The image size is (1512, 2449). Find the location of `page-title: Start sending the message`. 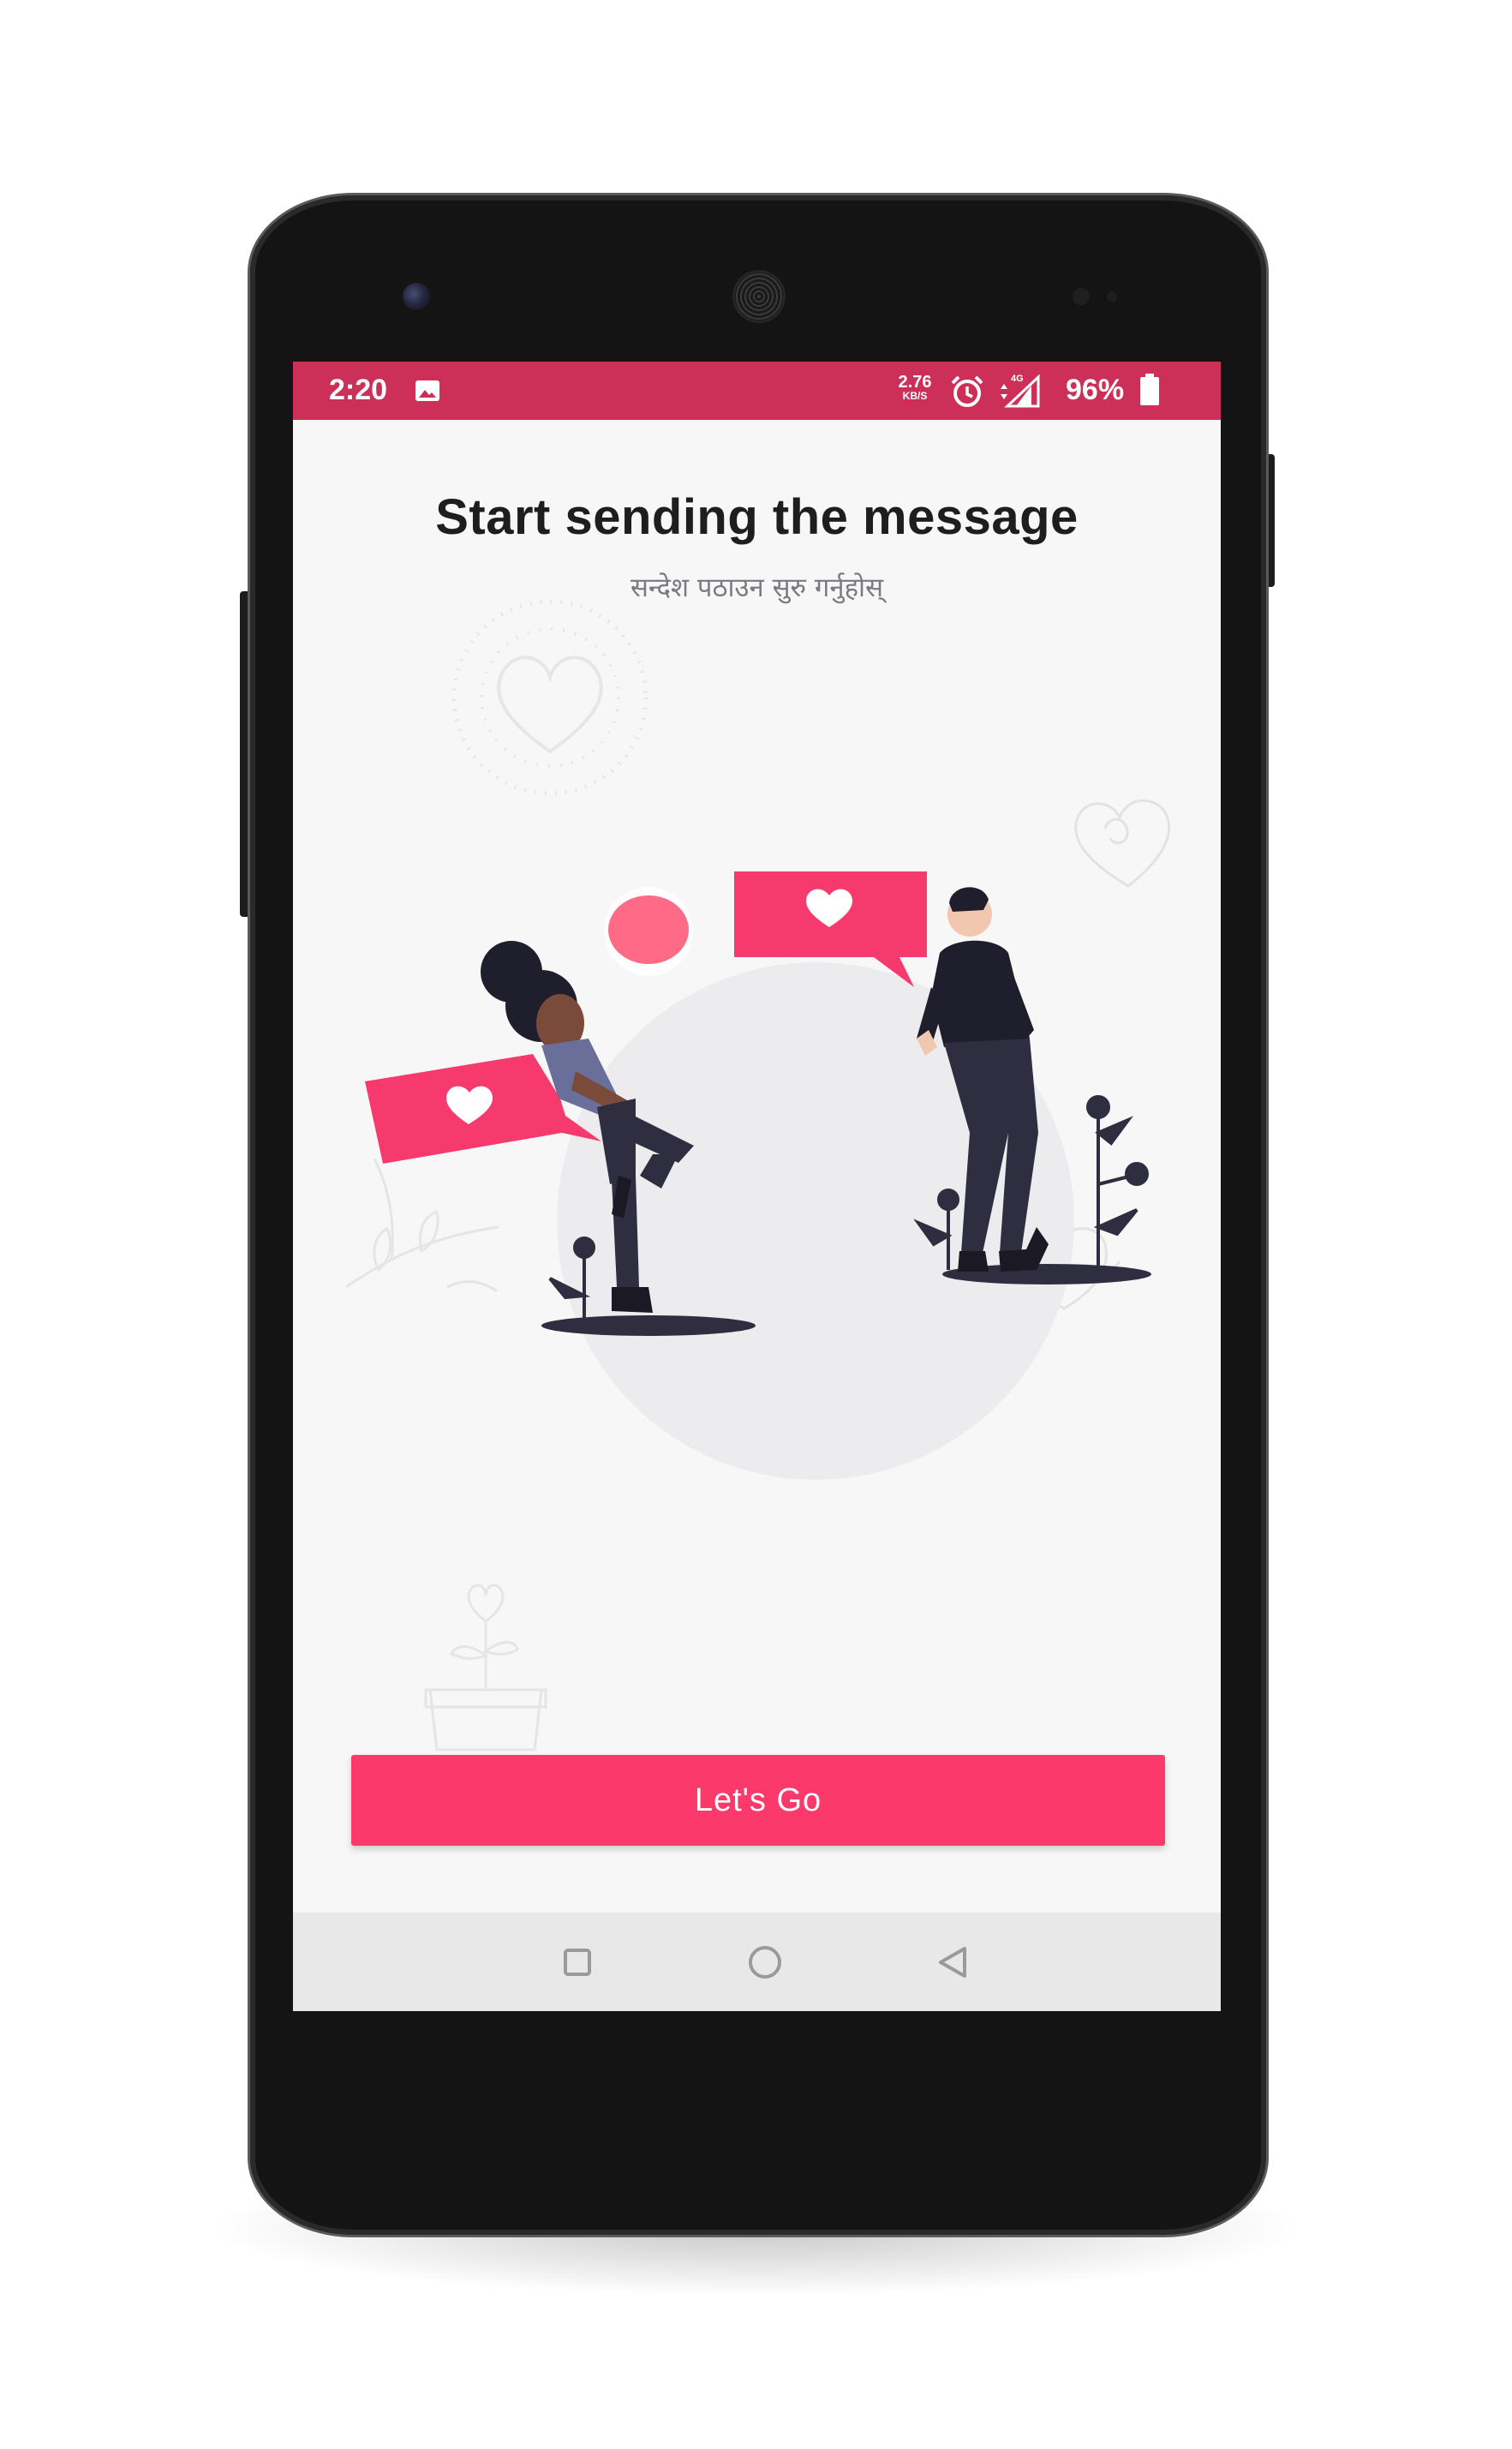

page-title: Start sending the message is located at coordinates (757, 517).